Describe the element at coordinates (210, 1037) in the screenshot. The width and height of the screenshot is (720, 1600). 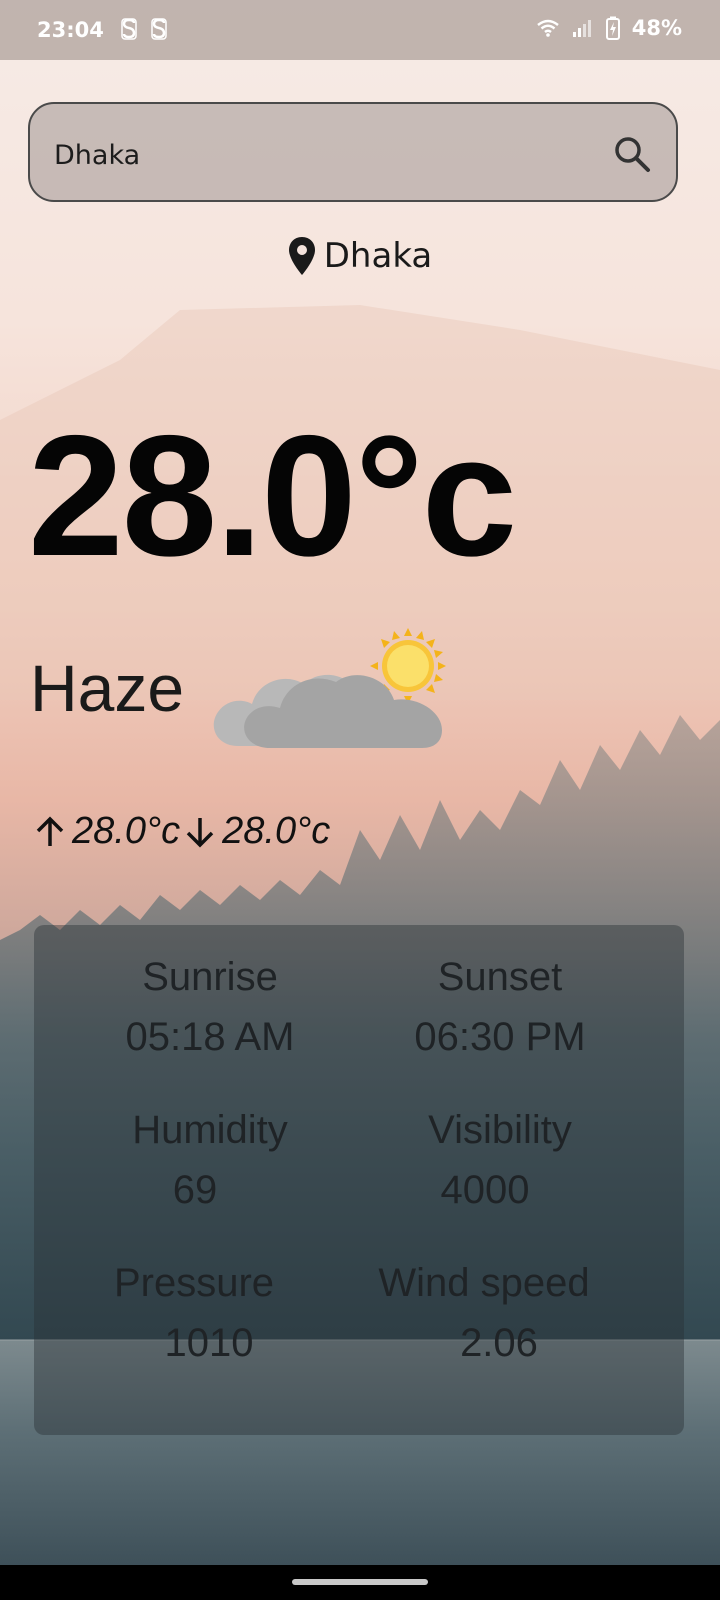
I see `sunrise-value: 05:18 AM` at that location.